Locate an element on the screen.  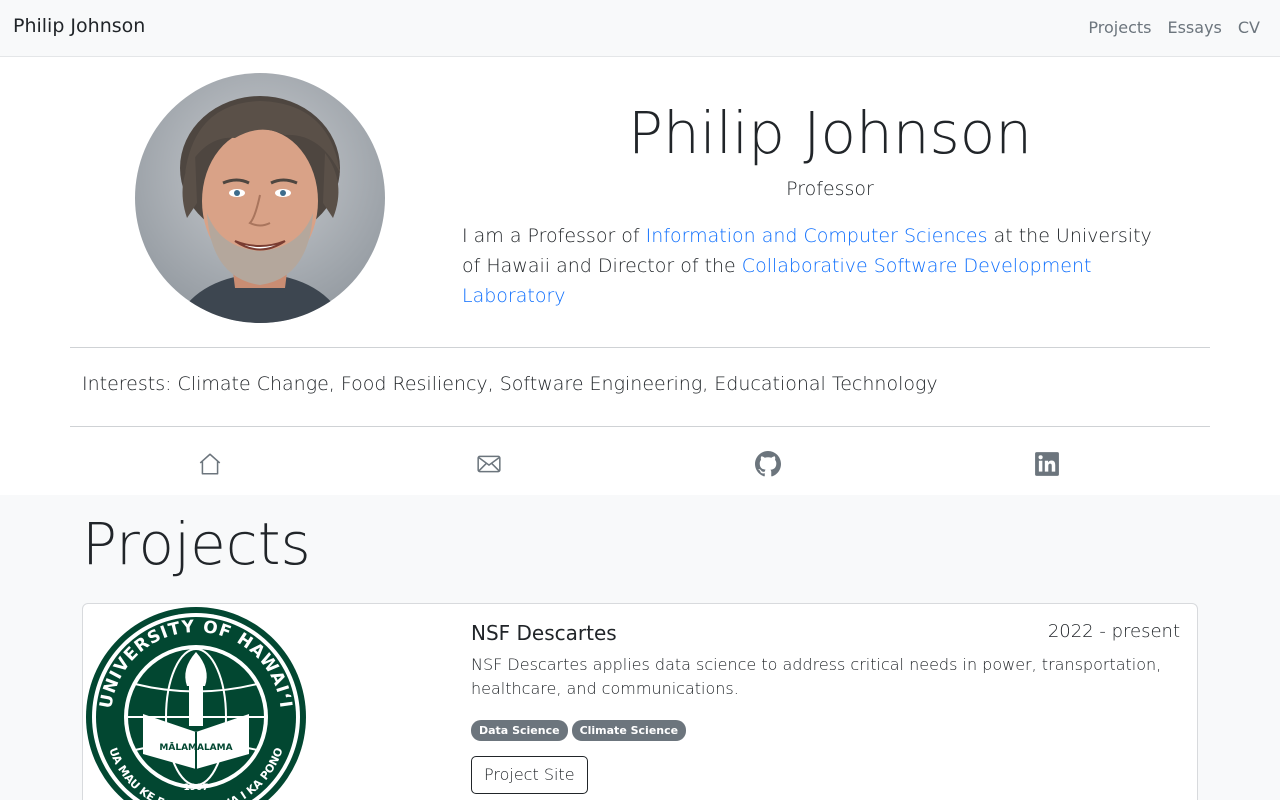
project-date: 2022 - present is located at coordinates (1113, 631).